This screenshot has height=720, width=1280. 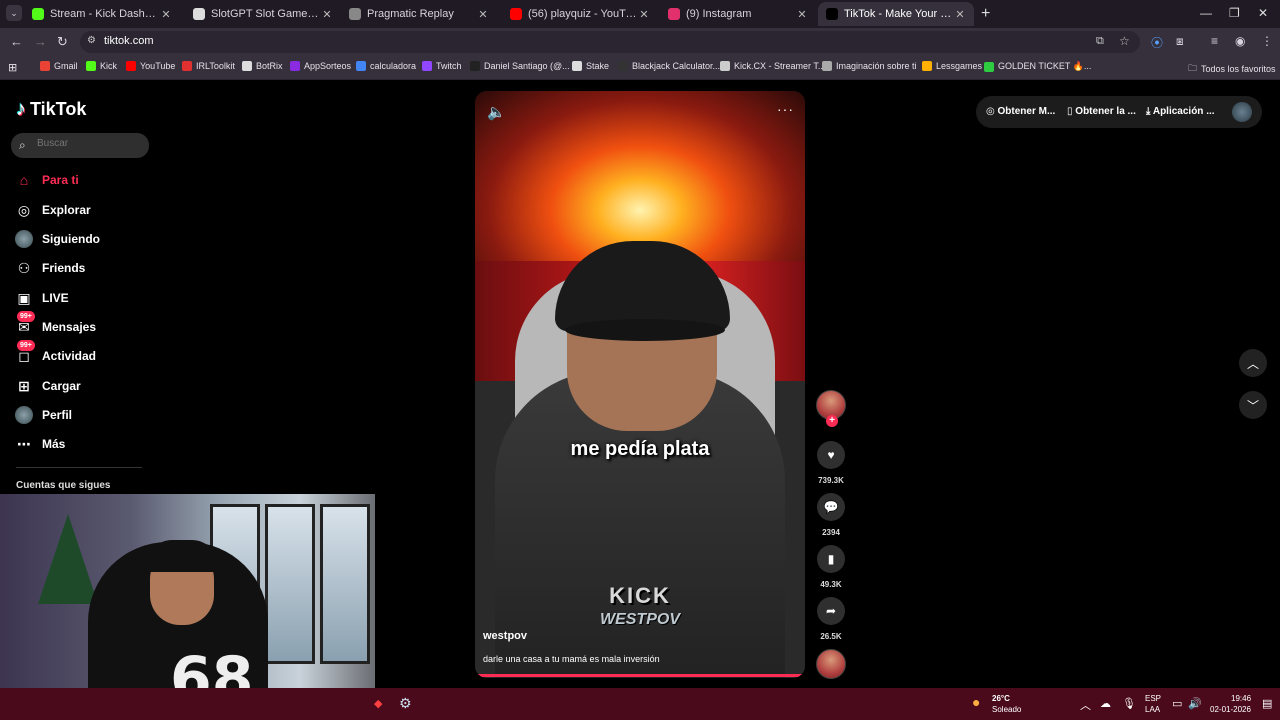 What do you see at coordinates (1206, 13) in the screenshot?
I see `minimize-icon: —` at bounding box center [1206, 13].